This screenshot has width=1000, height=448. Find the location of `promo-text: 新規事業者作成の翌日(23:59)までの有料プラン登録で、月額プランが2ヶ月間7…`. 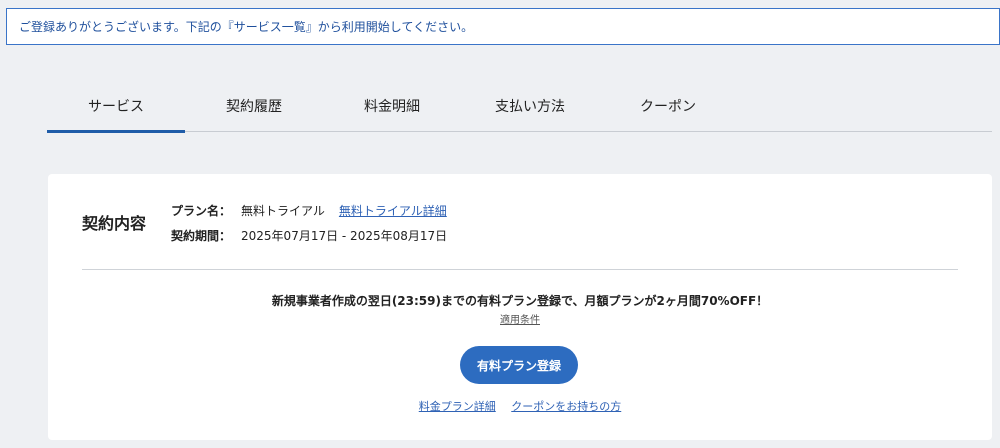

promo-text: 新規事業者作成の翌日(23:59)までの有料プラン登録で、月額プランが2ヶ月間7… is located at coordinates (520, 301).